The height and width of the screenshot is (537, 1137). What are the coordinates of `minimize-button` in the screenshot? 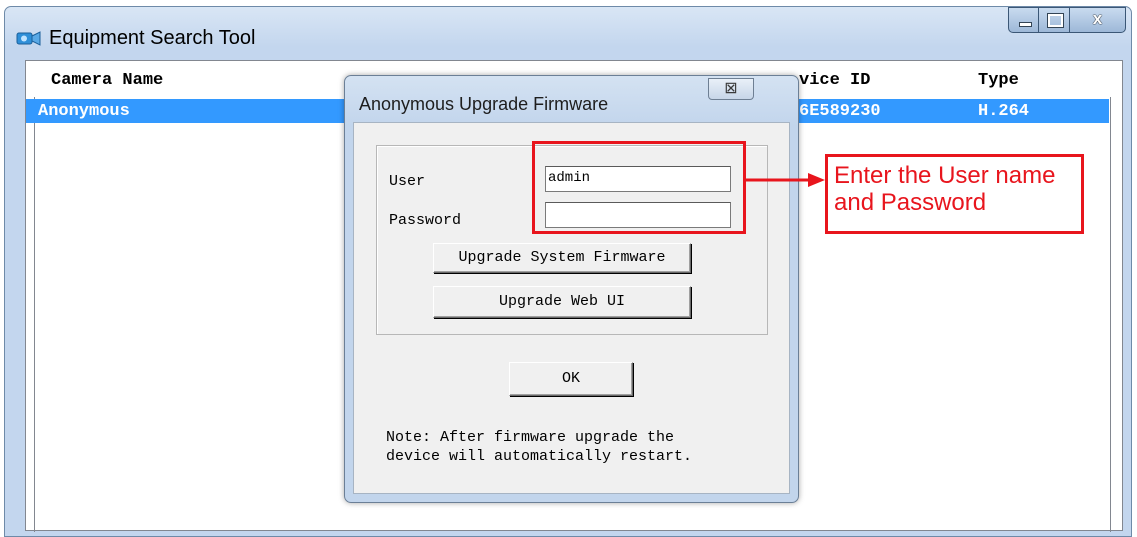 It's located at (1023, 20).